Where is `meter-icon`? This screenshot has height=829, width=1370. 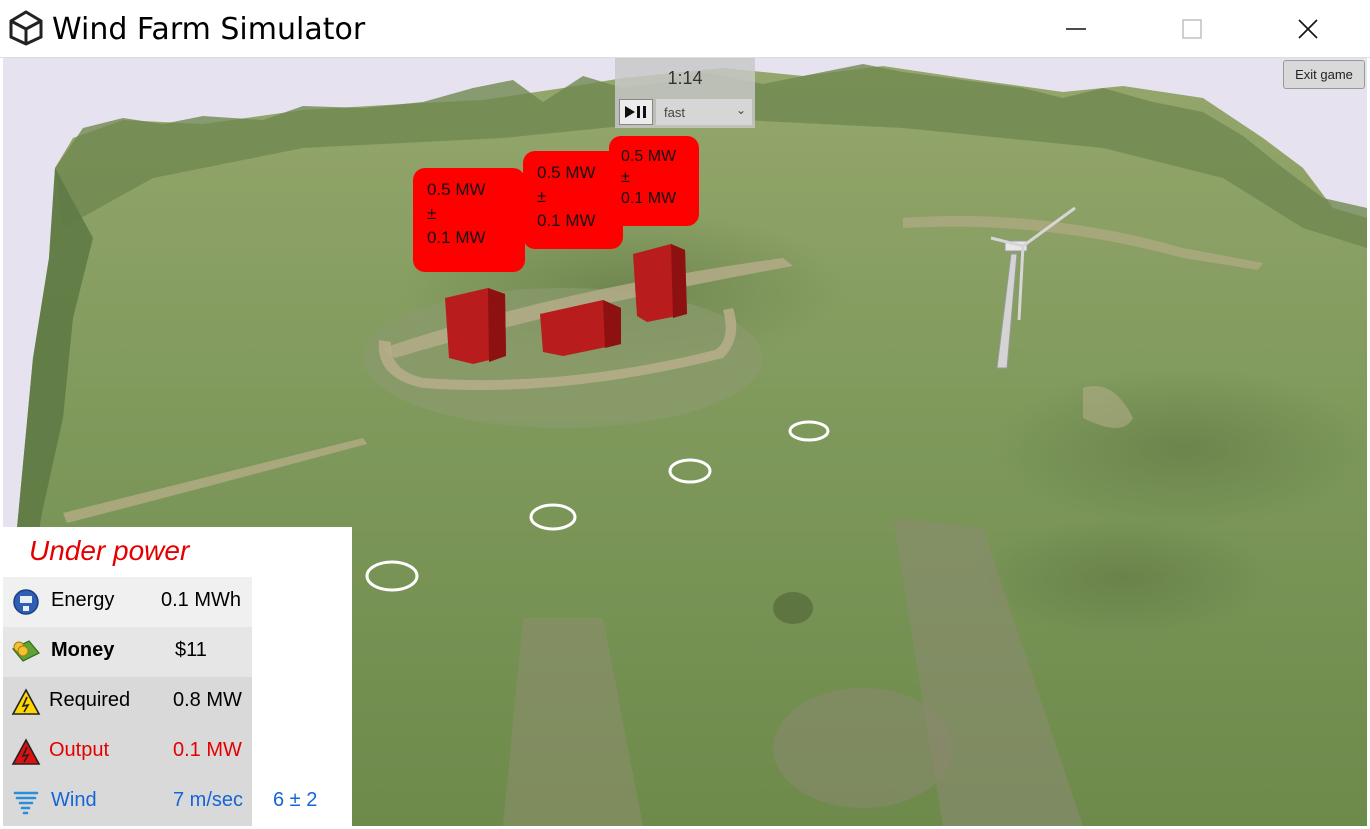
meter-icon is located at coordinates (26, 602).